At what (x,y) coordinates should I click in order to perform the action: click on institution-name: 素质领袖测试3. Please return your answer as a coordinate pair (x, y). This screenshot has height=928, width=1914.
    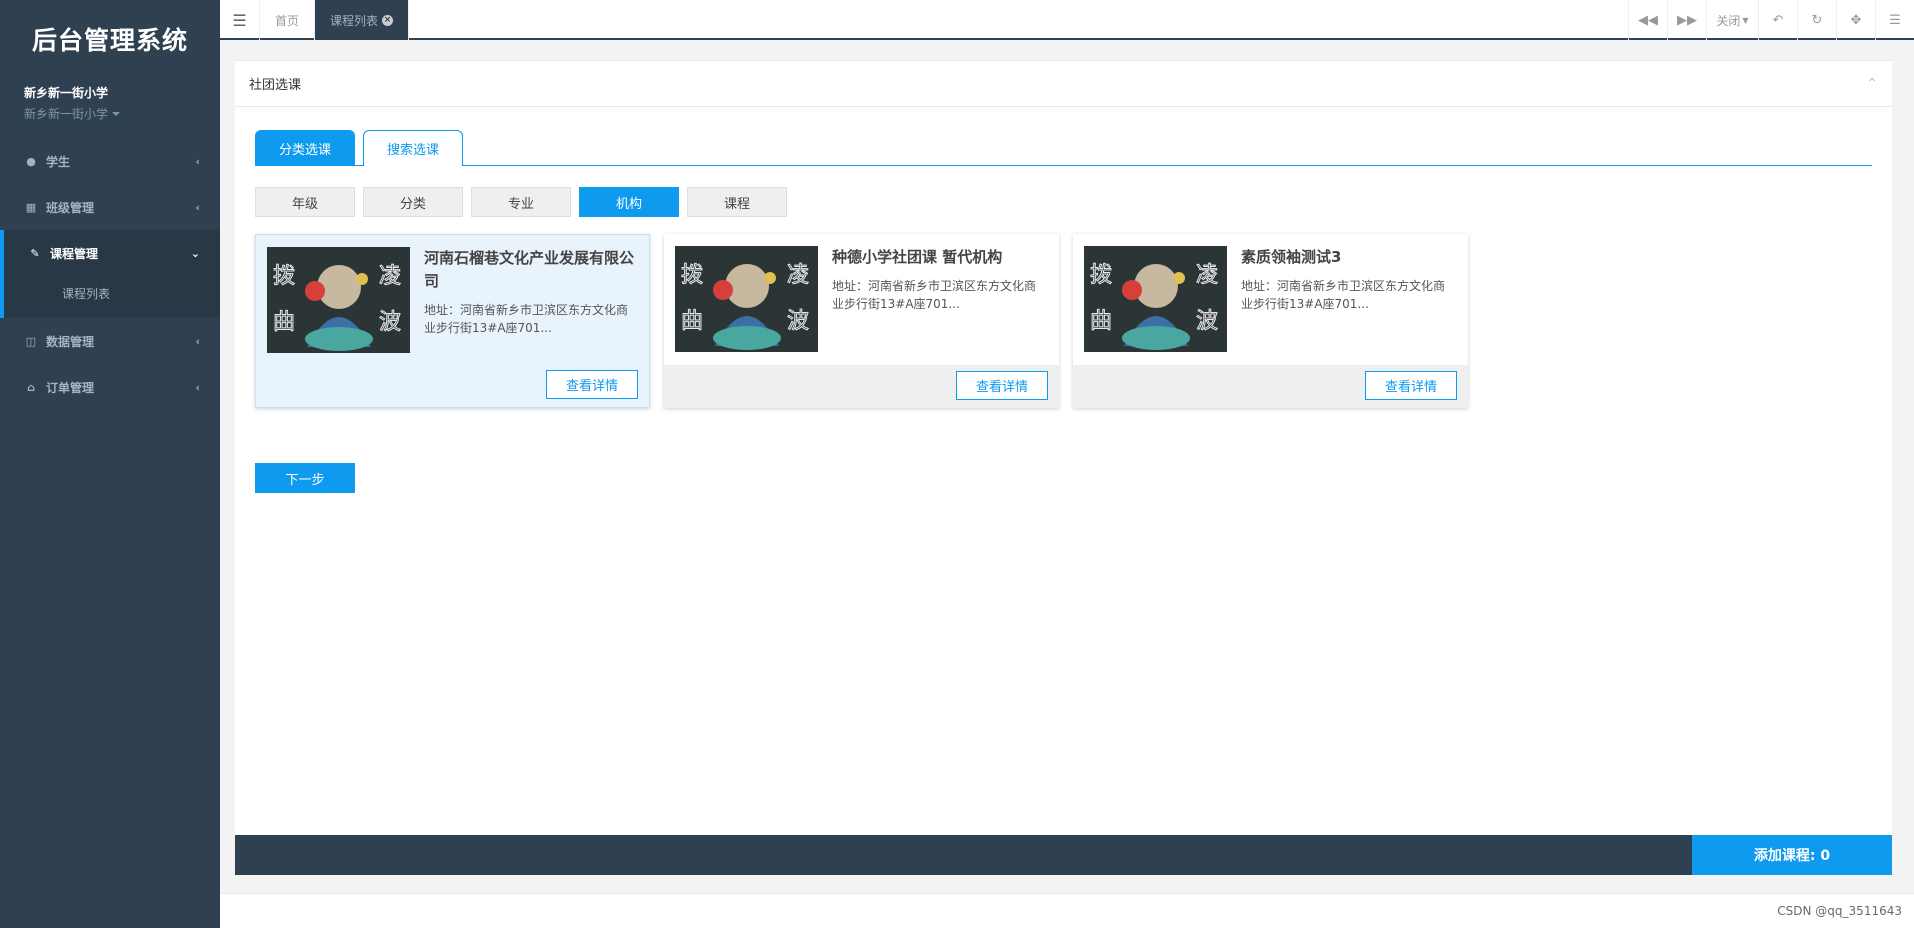
    Looking at the image, I should click on (1291, 257).